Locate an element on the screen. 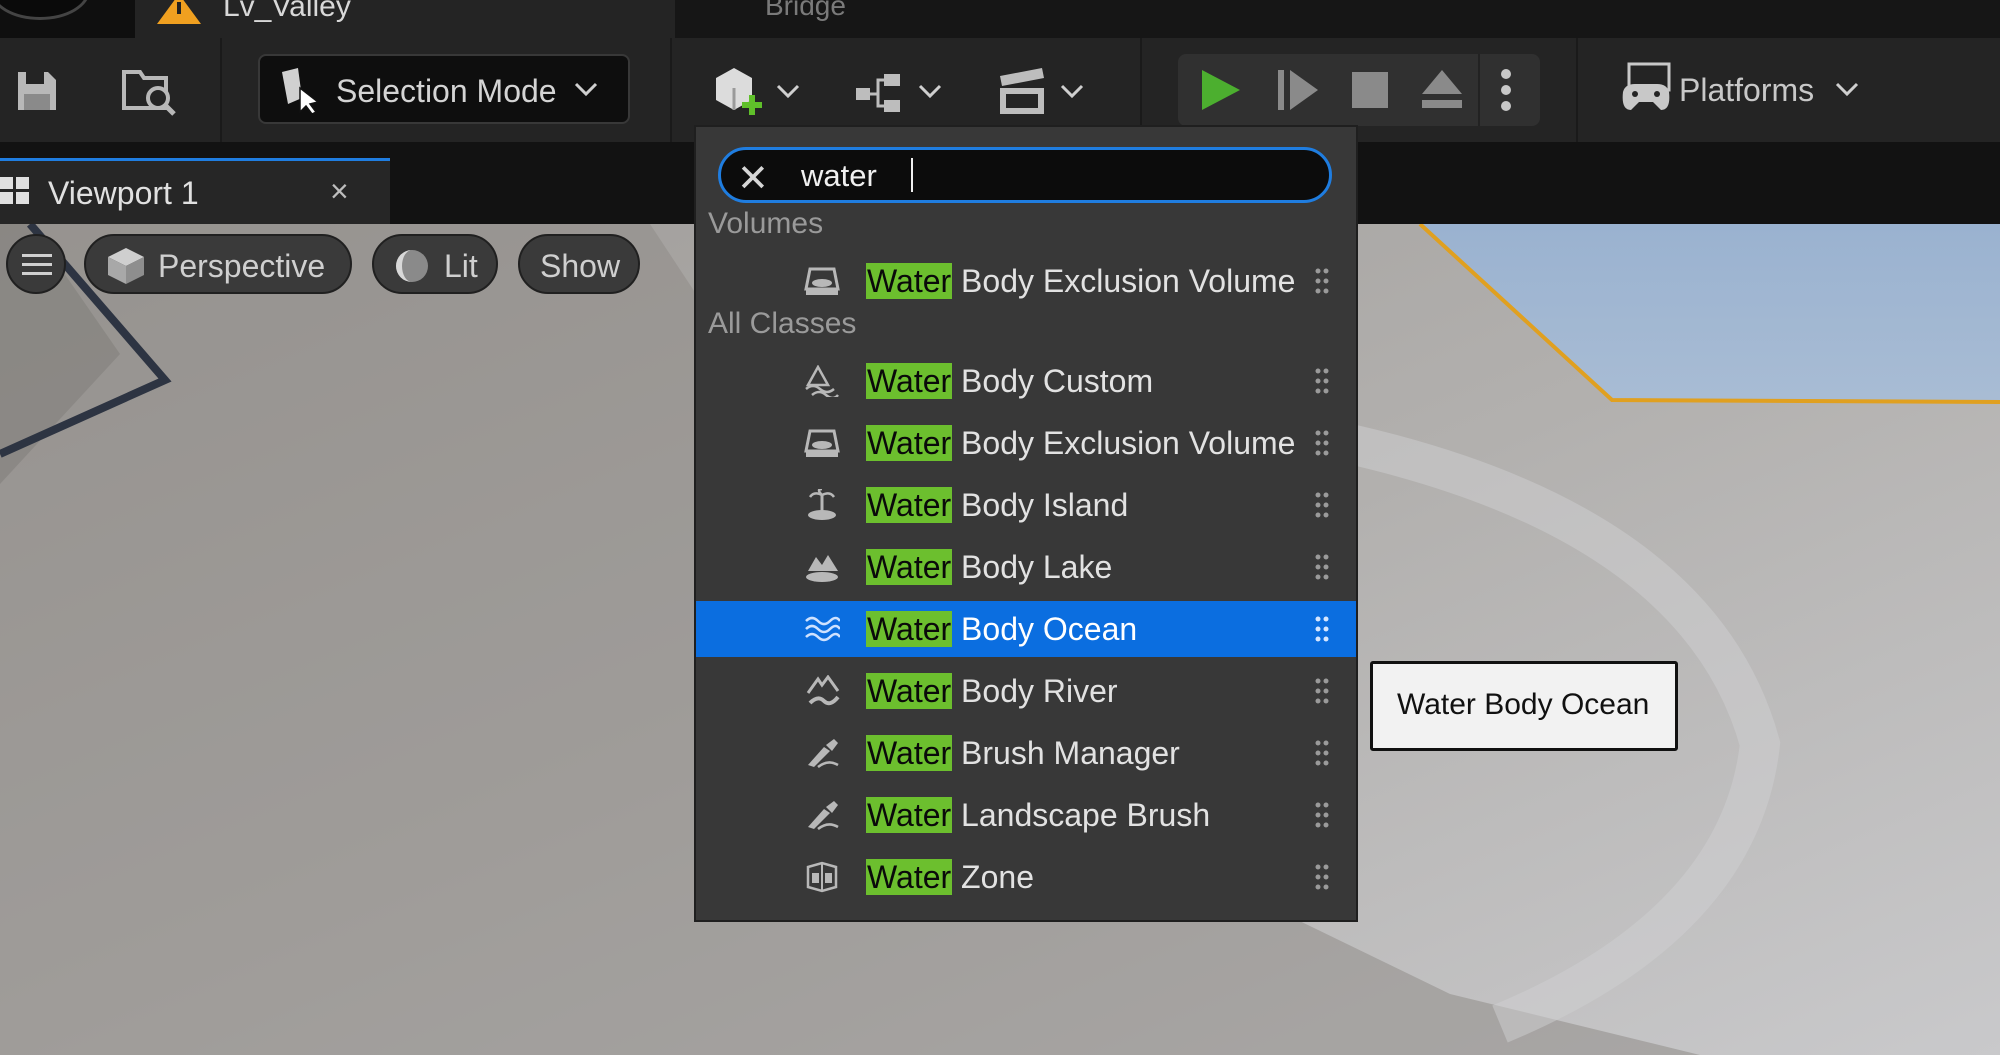 This screenshot has height=1055, width=2000. eject-icon is located at coordinates (1442, 89).